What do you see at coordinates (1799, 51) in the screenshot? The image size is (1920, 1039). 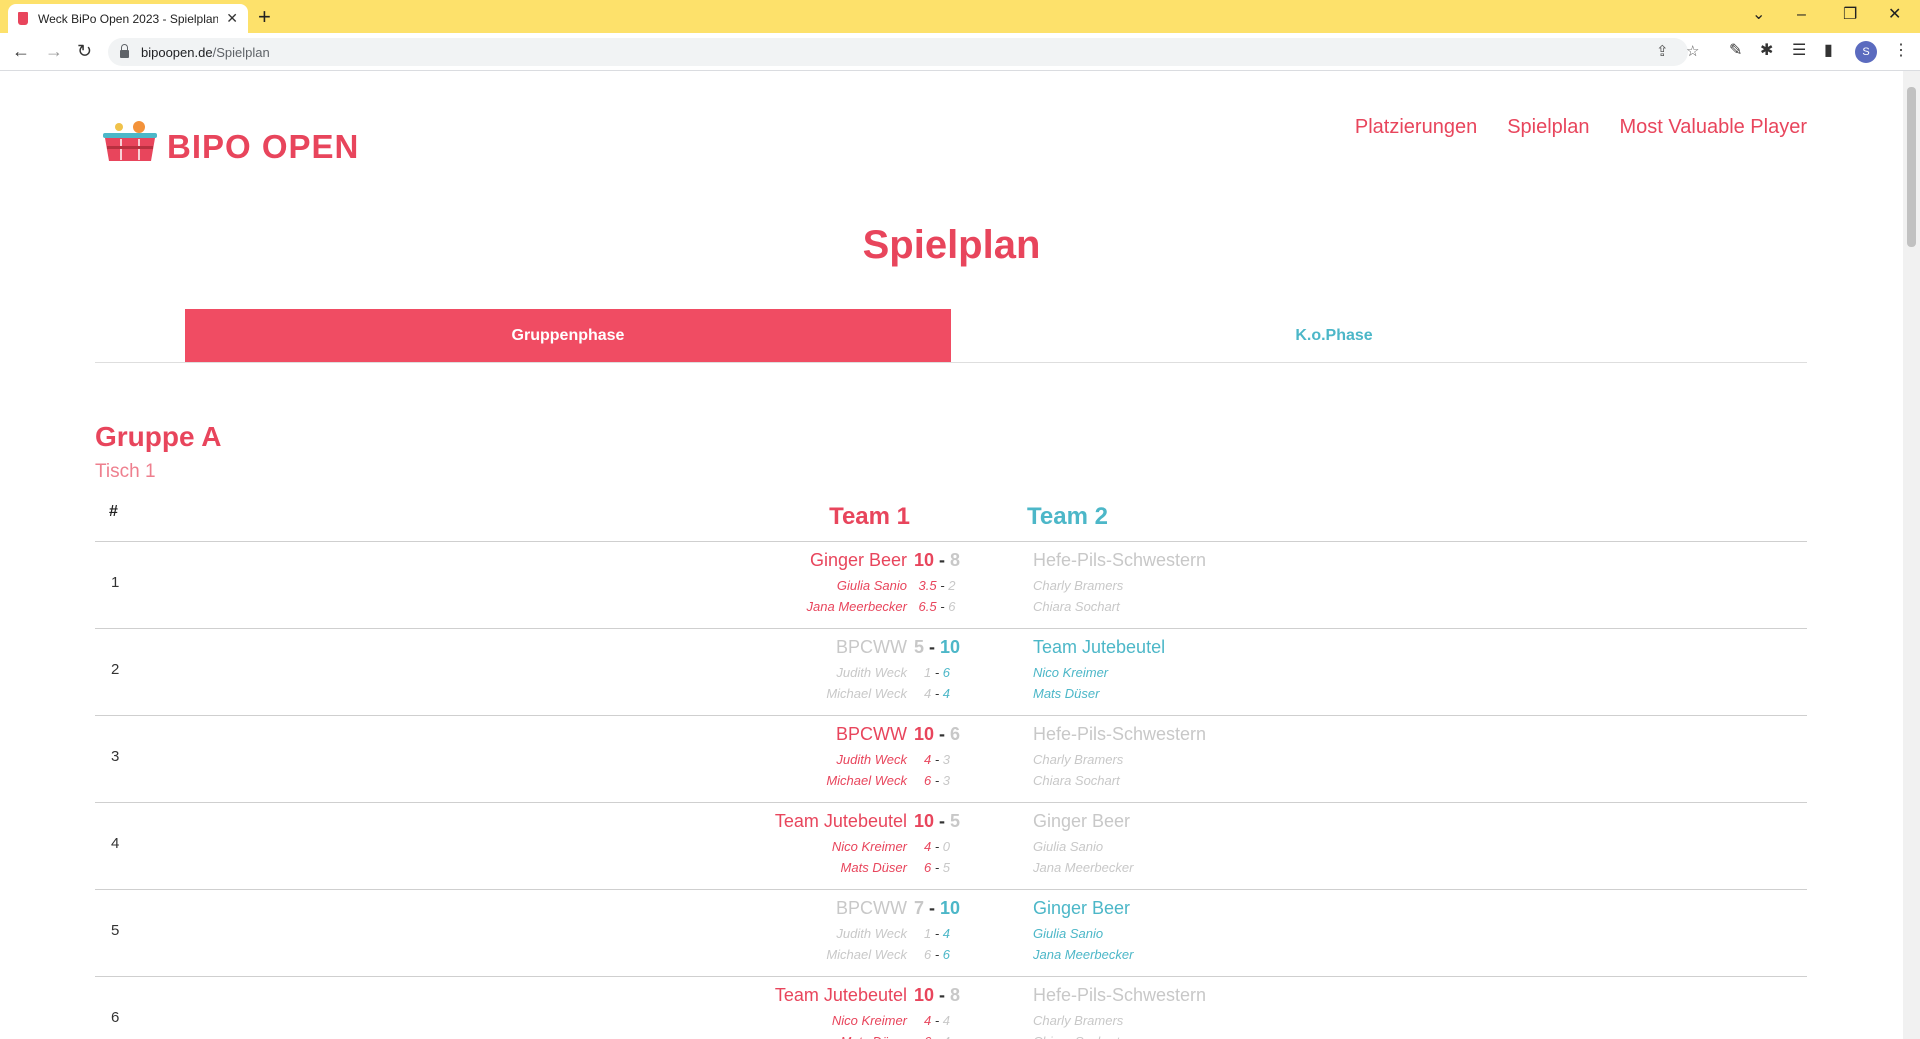 I see `reading-list-icon: ☰` at bounding box center [1799, 51].